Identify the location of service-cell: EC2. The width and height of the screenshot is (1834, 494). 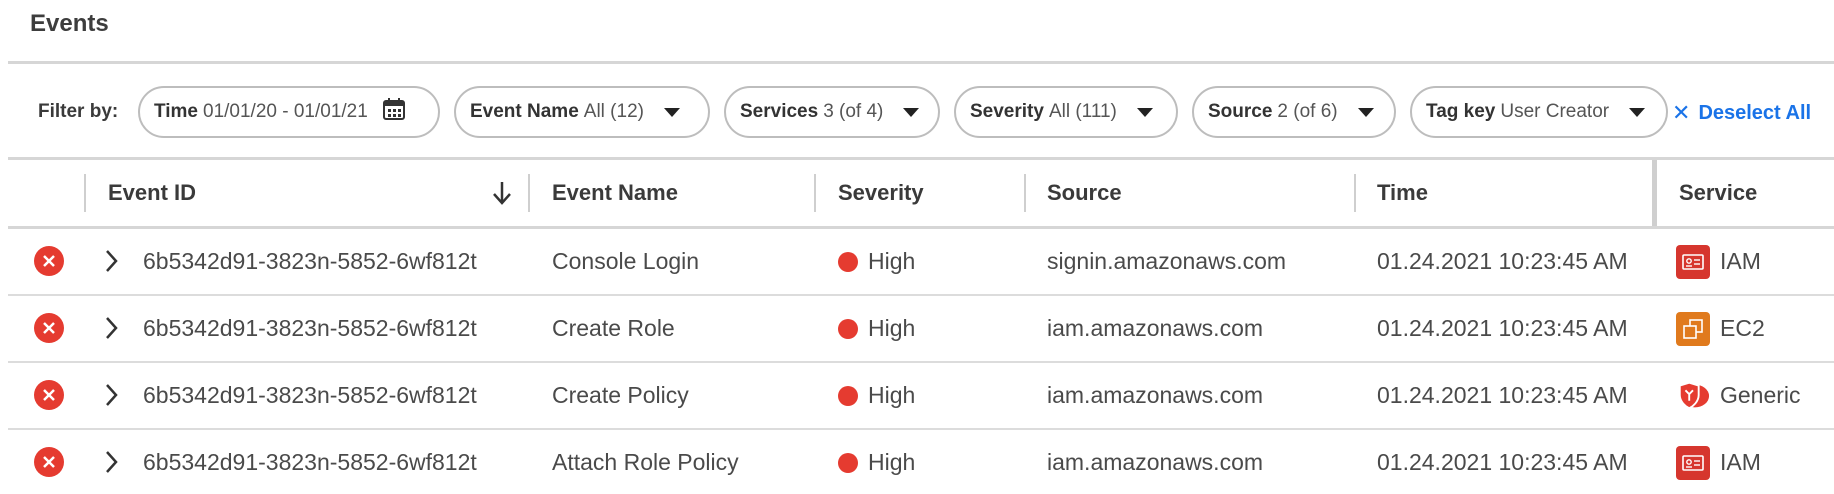
(1720, 328).